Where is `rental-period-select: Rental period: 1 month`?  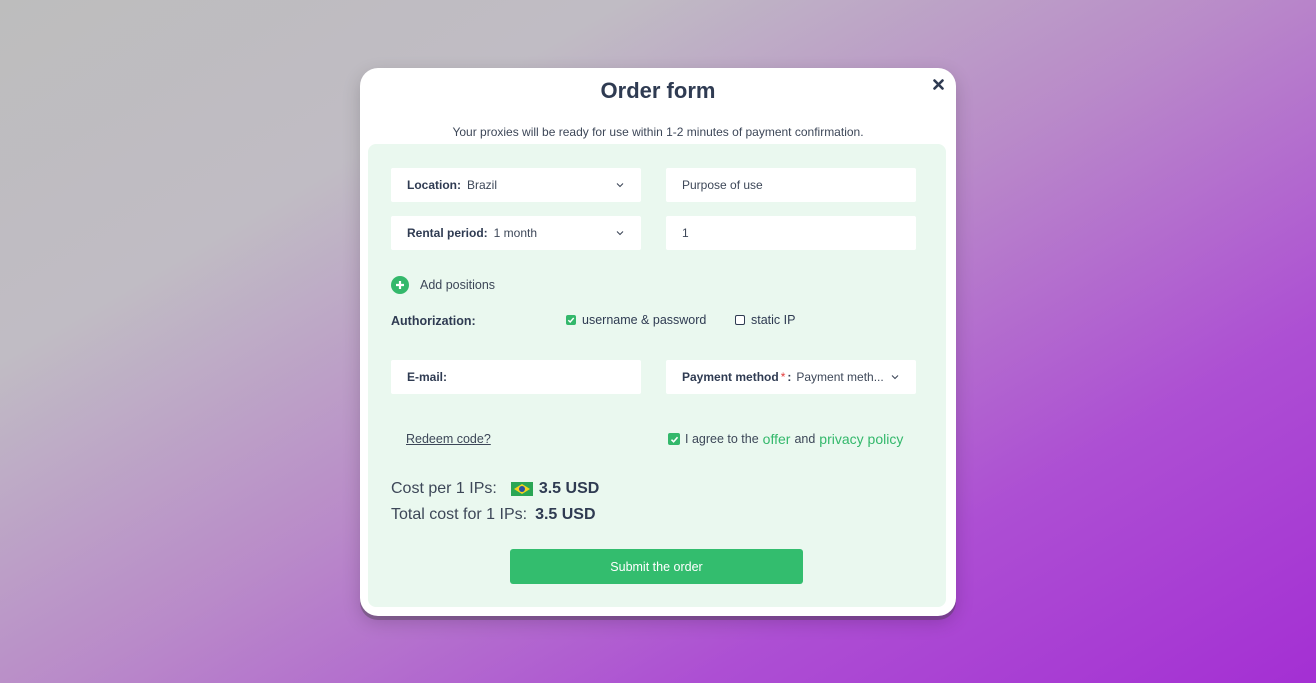
rental-period-select: Rental period: 1 month is located at coordinates (516, 233).